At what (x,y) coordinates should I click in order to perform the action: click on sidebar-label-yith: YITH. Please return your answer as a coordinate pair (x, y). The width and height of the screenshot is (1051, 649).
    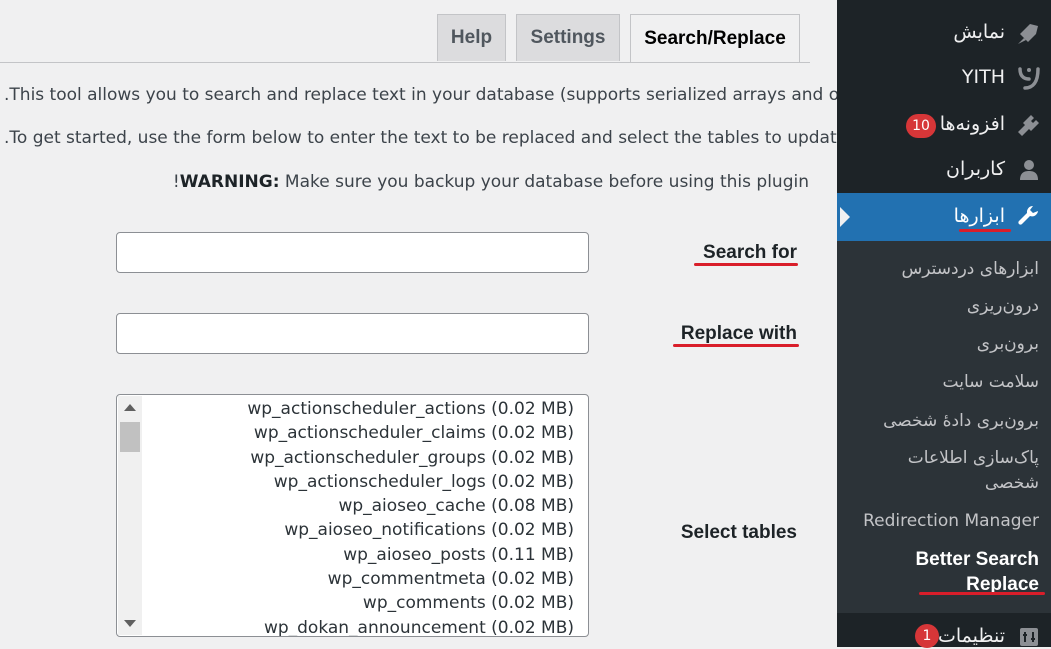
    Looking at the image, I should click on (983, 77).